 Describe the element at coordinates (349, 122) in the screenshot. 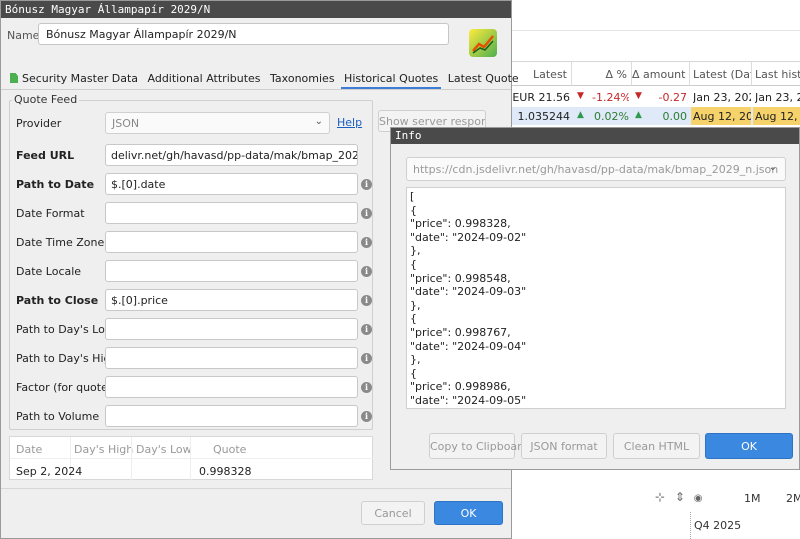

I see `help-link: Help` at that location.